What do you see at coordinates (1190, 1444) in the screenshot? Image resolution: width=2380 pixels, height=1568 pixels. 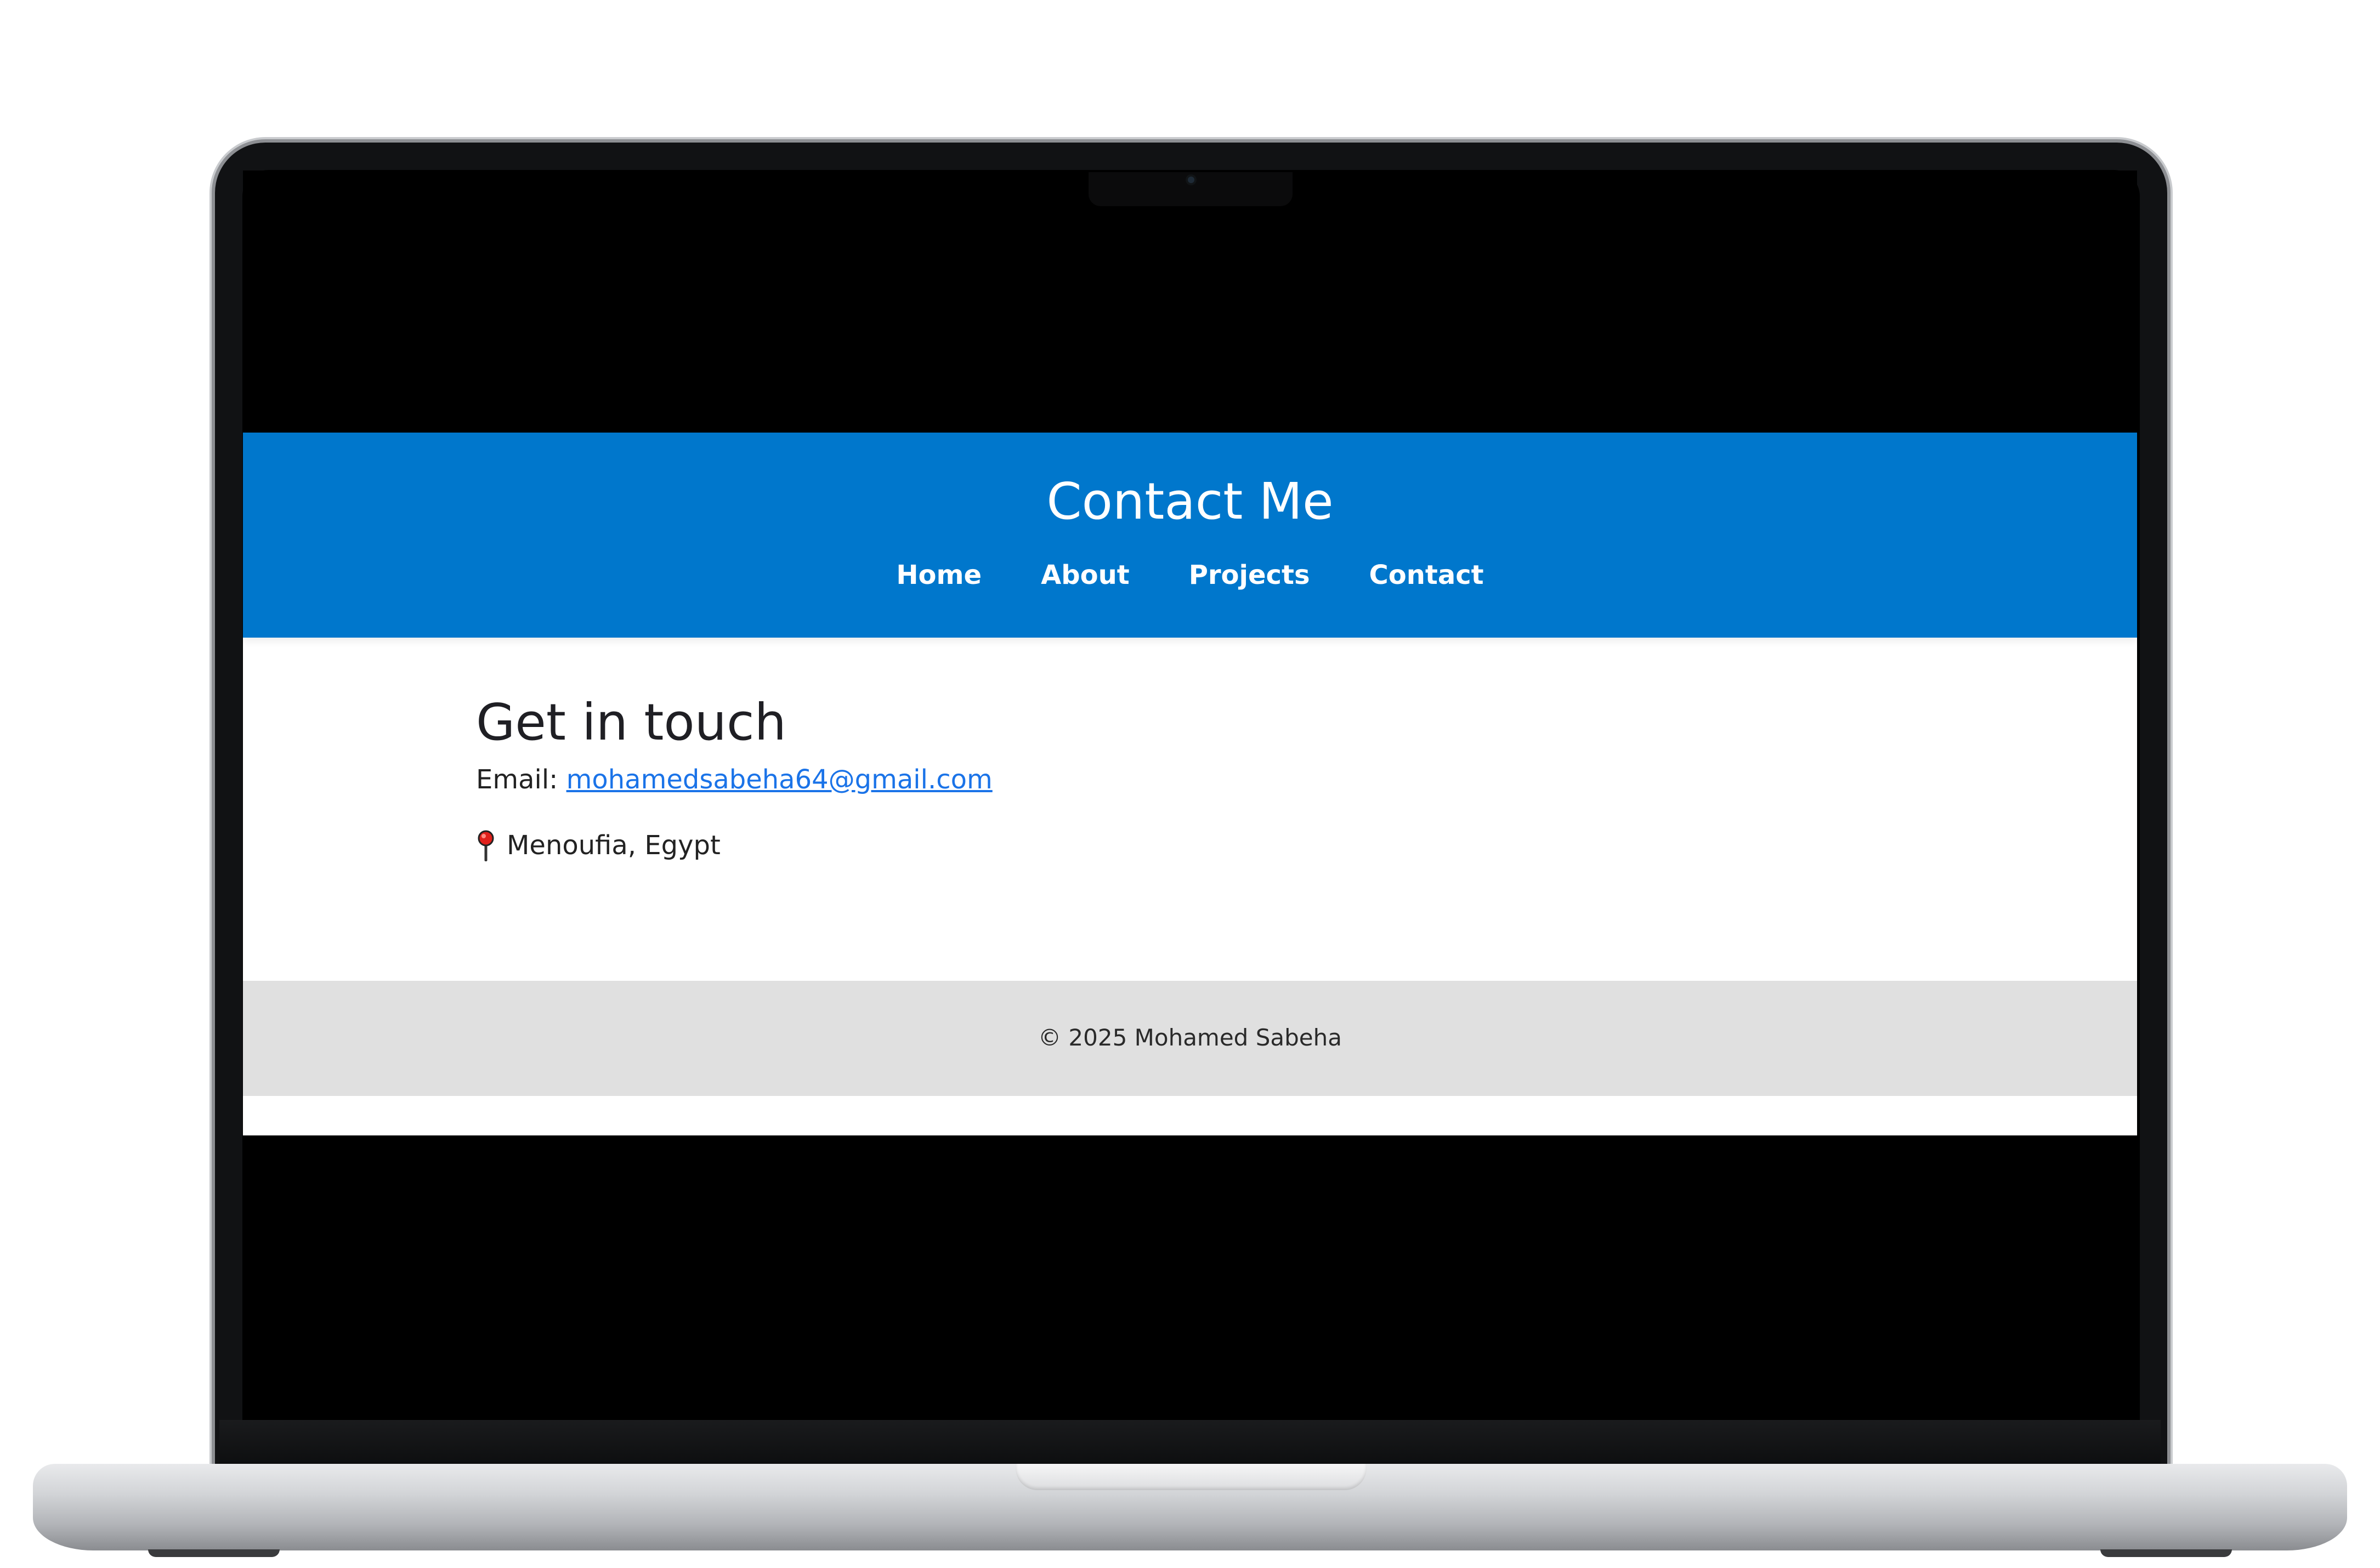 I see `laptop-hinge` at bounding box center [1190, 1444].